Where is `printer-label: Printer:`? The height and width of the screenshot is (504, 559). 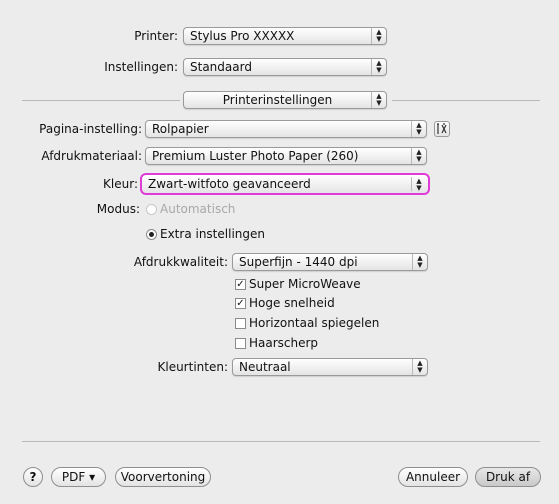 printer-label: Printer: is located at coordinates (156, 36).